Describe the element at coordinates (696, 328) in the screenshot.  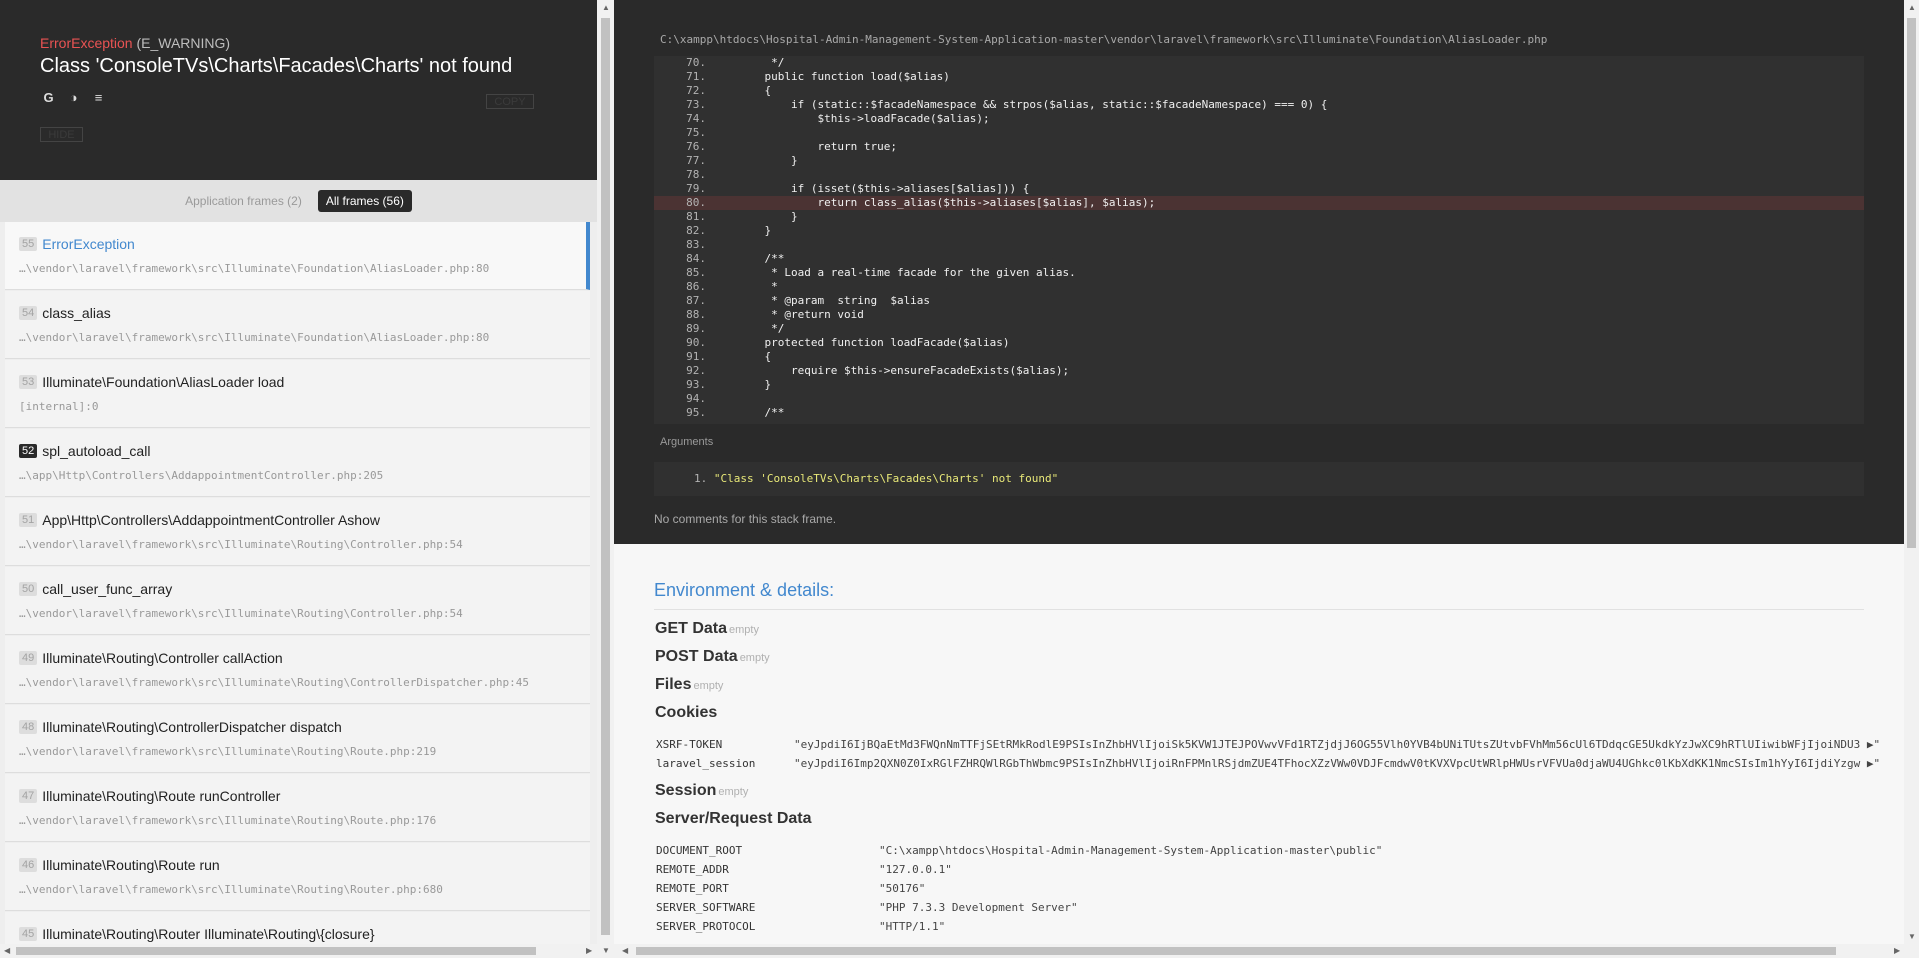
I see `line-number: 89.` at that location.